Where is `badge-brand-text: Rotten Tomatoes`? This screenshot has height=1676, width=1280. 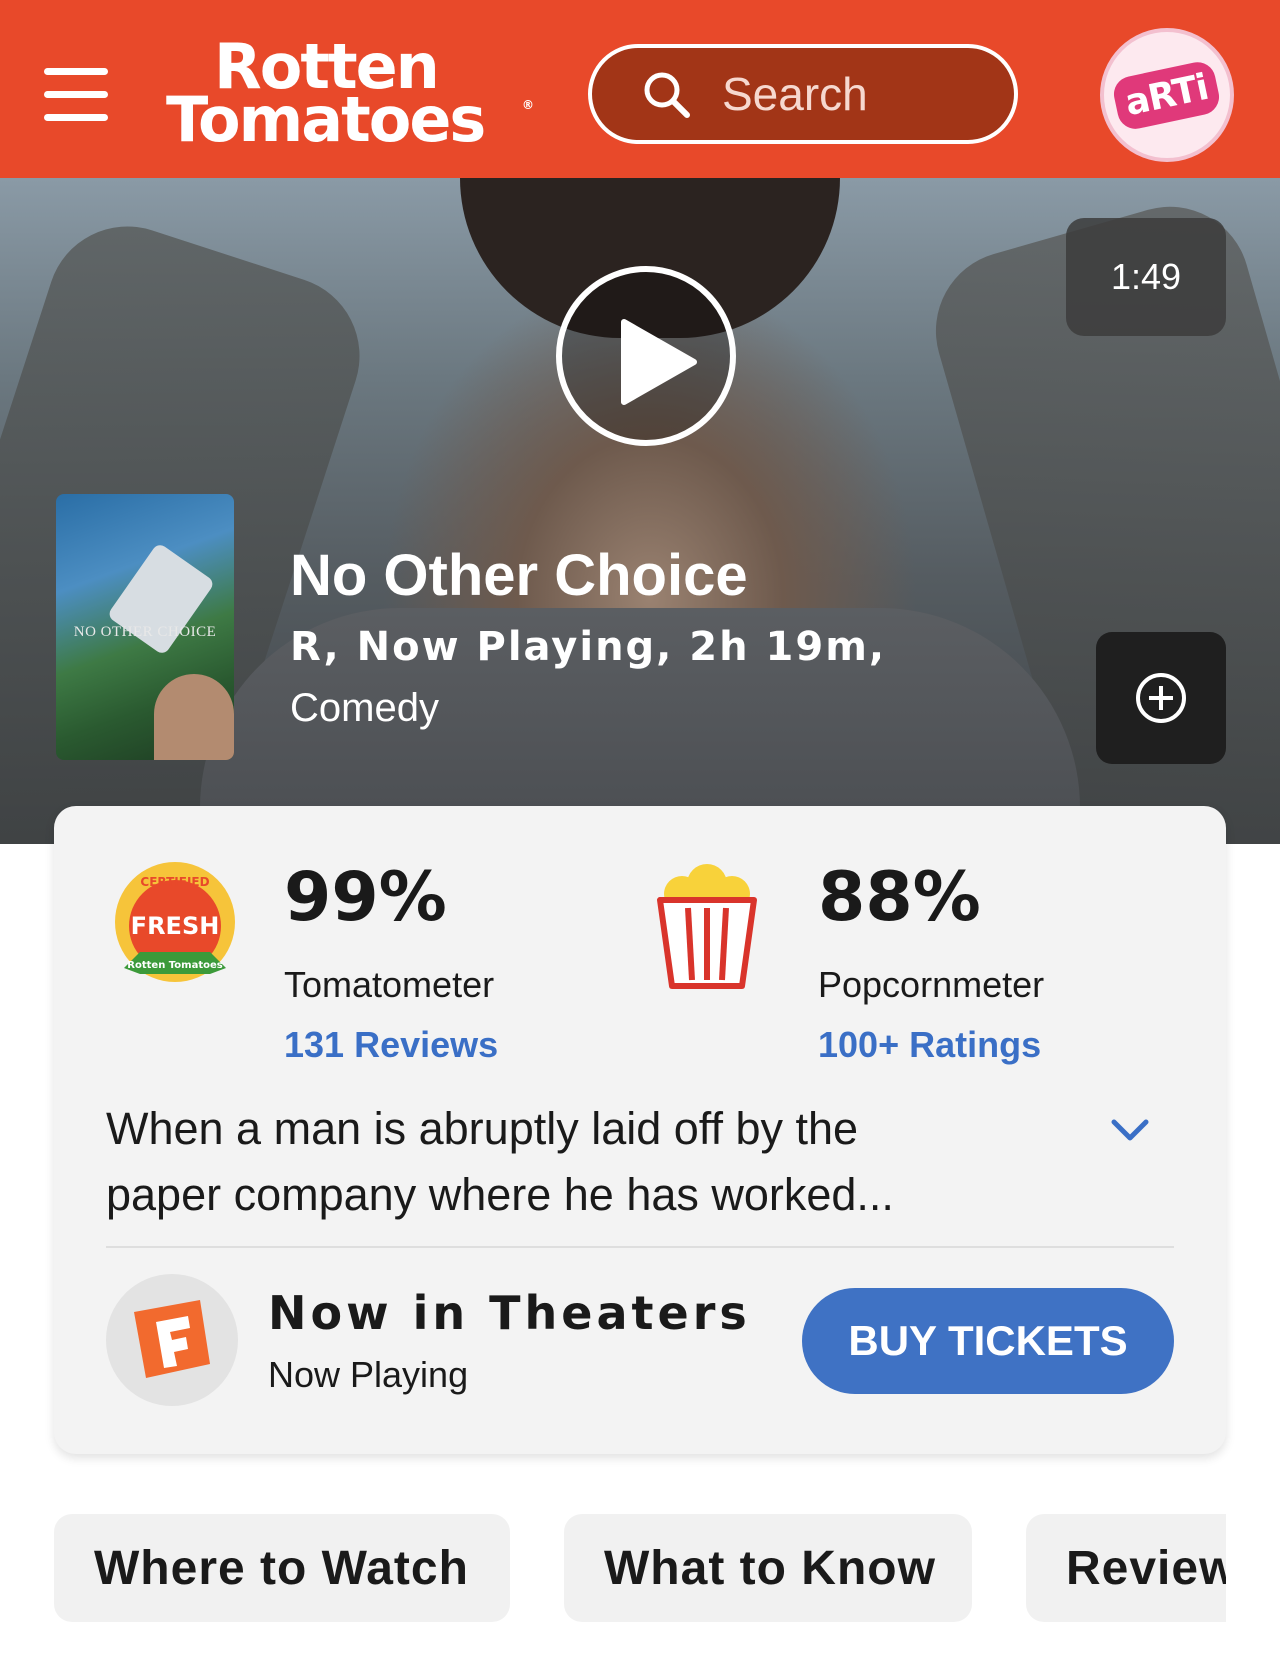
badge-brand-text: Rotten Tomatoes is located at coordinates (174, 965).